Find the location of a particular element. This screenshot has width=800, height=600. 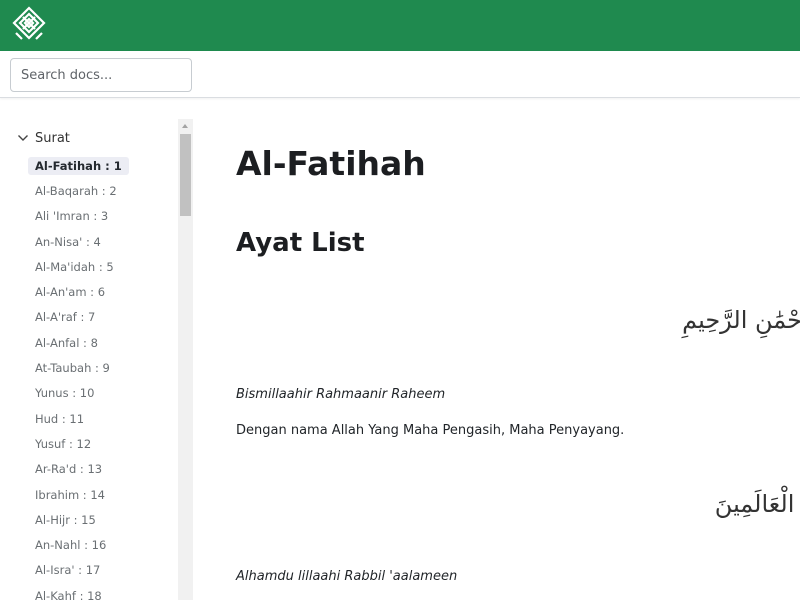

scrollbar-thumb is located at coordinates (185, 175).